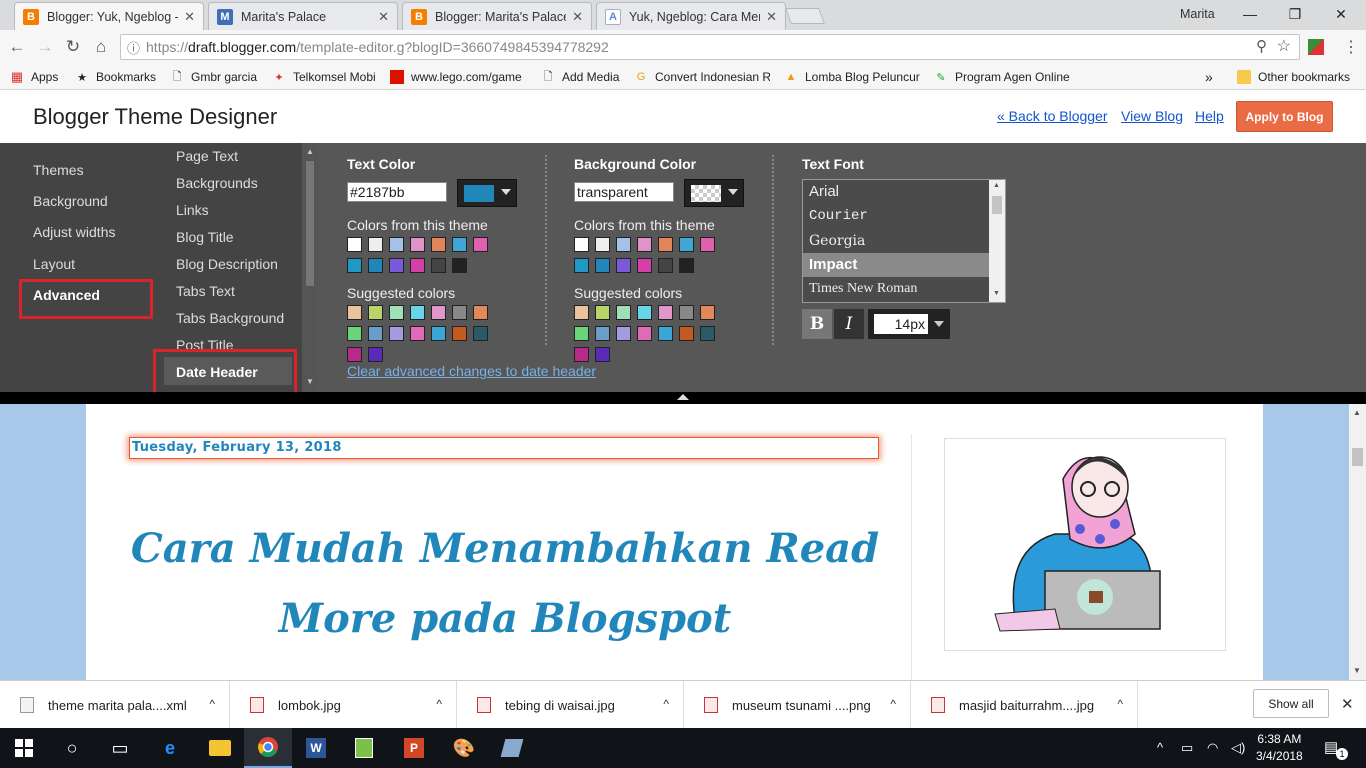 This screenshot has height=768, width=1366. I want to click on background-color-picker-button, so click(714, 193).